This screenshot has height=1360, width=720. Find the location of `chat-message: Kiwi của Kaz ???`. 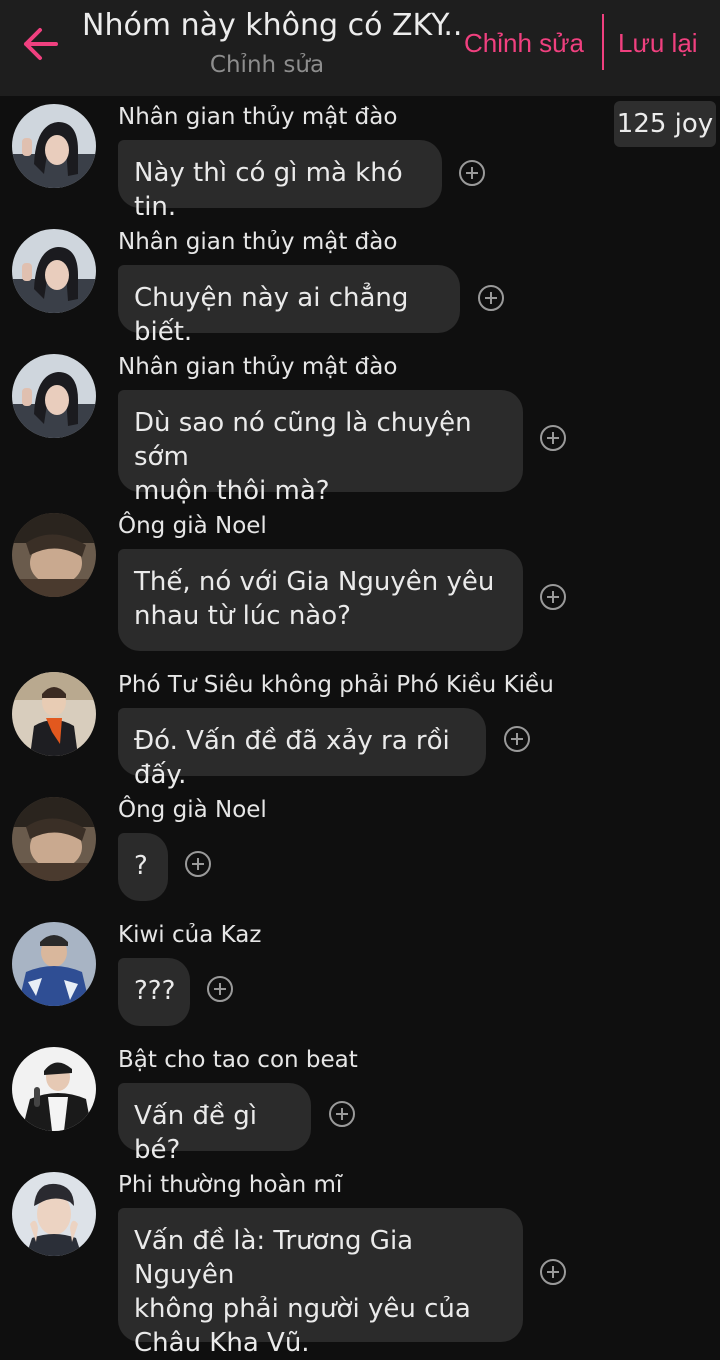

chat-message: Kiwi của Kaz ??? is located at coordinates (360, 977).